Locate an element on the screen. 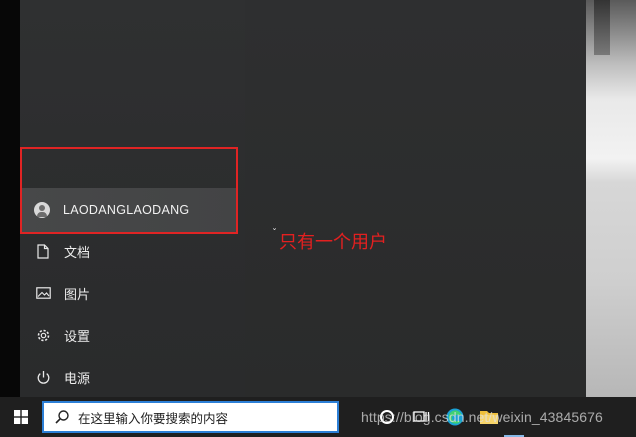  wallpaper-dark-streak is located at coordinates (602, 27).